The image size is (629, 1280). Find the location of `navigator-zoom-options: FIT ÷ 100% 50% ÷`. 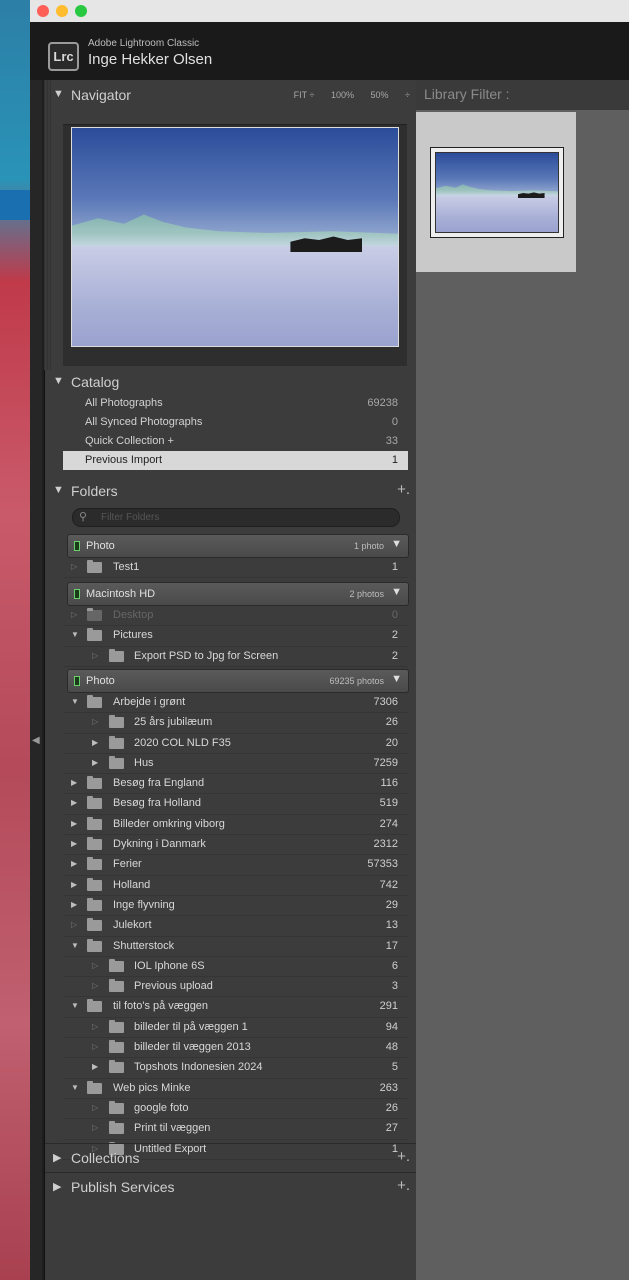

navigator-zoom-options: FIT ÷ 100% 50% ÷ is located at coordinates (345, 95).